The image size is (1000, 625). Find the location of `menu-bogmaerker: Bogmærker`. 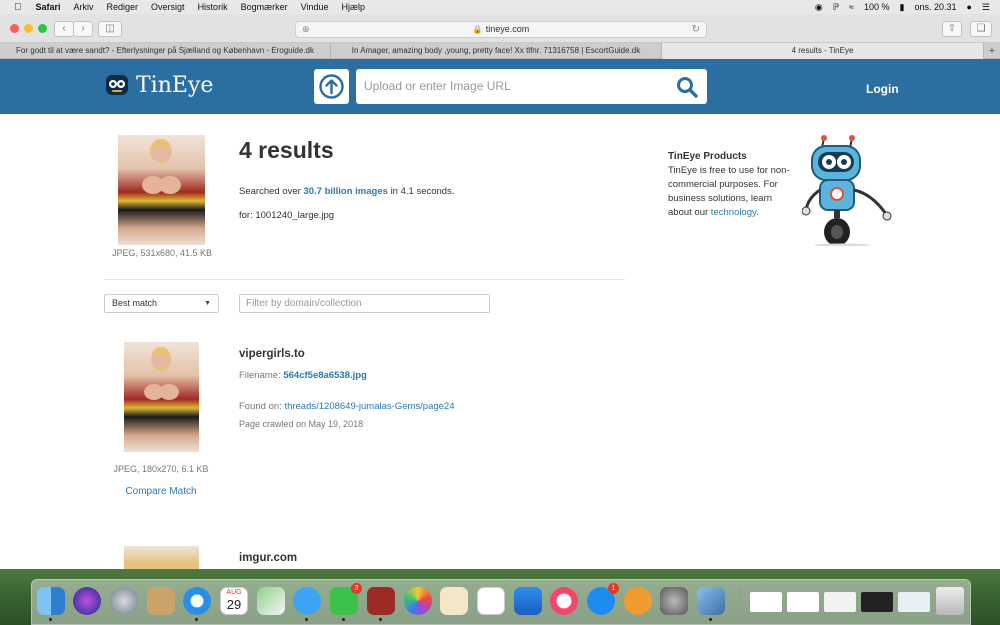

menu-bogmaerker: Bogmærker is located at coordinates (264, 7).